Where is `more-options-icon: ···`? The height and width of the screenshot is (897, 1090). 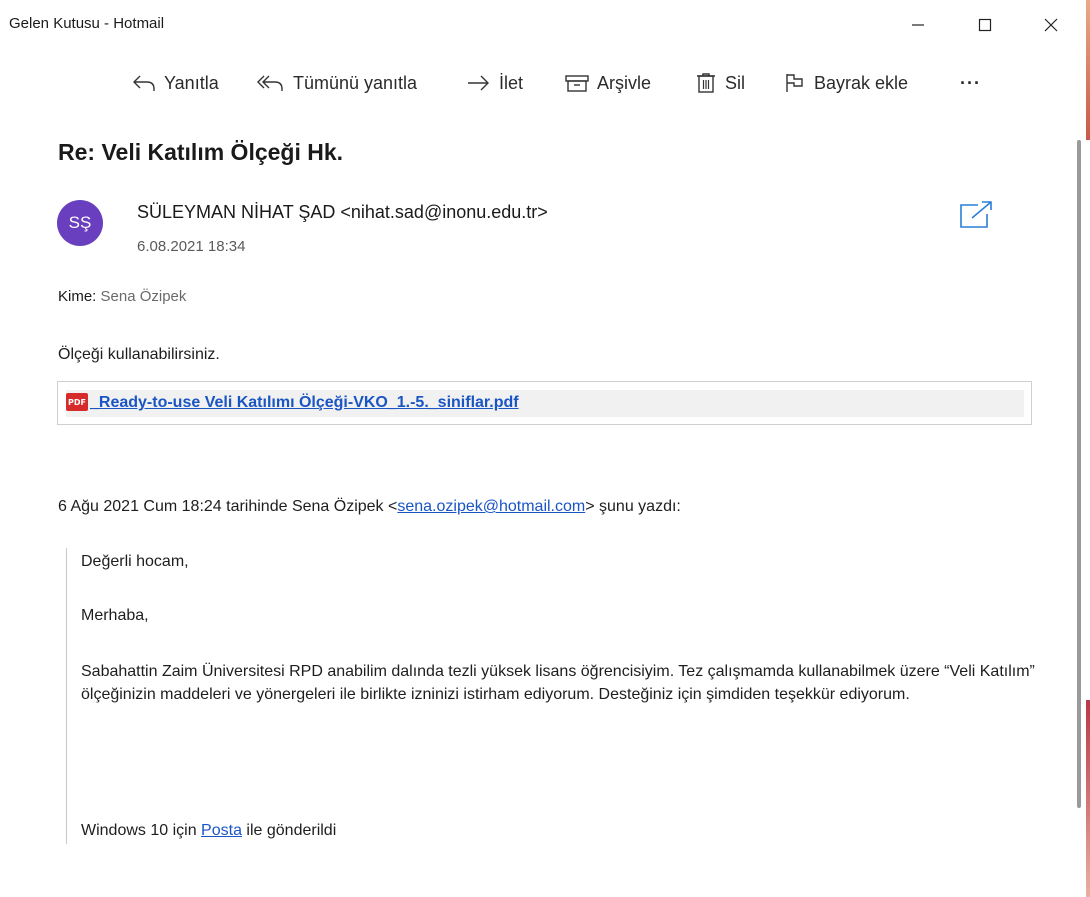 more-options-icon: ··· is located at coordinates (970, 82).